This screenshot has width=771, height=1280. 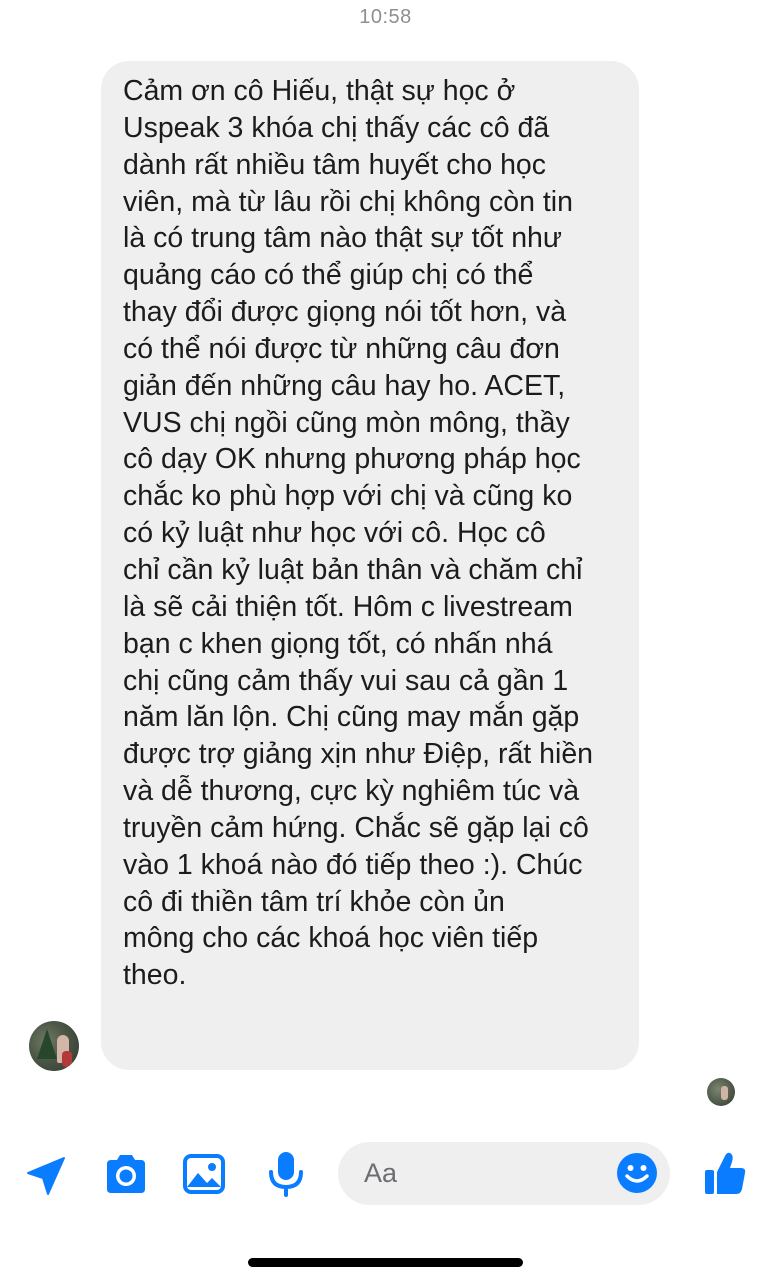 What do you see at coordinates (381, 1173) in the screenshot?
I see `message-input-placeholder: Aa` at bounding box center [381, 1173].